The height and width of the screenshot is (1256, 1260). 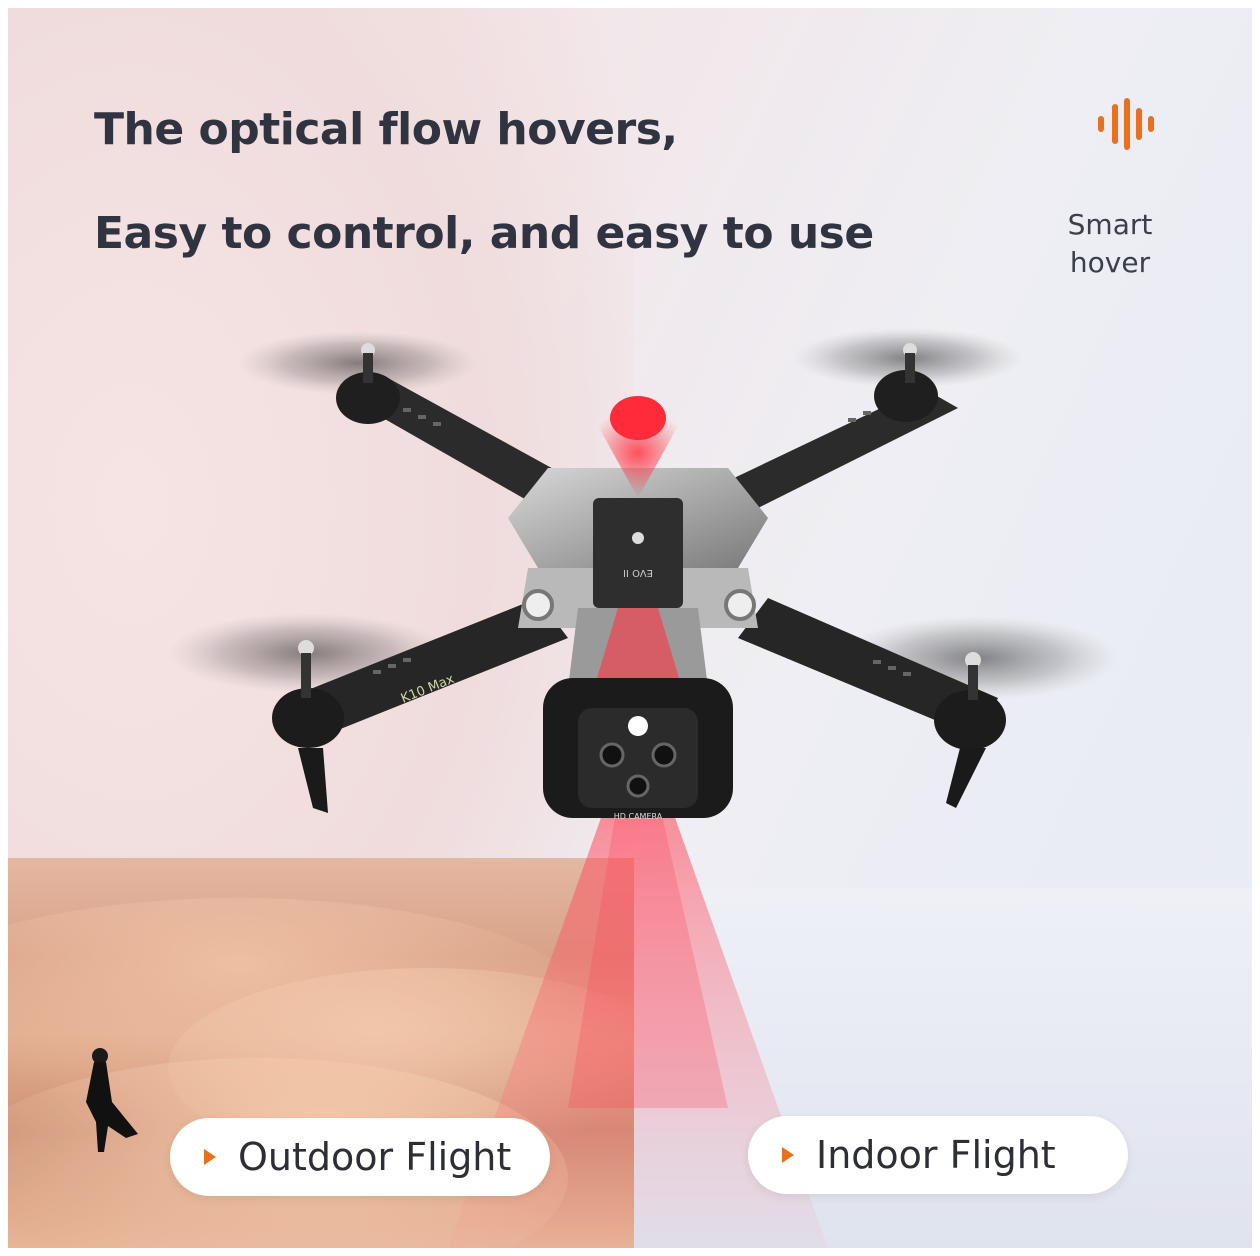 What do you see at coordinates (1126, 124) in the screenshot?
I see `sound-wave-icon` at bounding box center [1126, 124].